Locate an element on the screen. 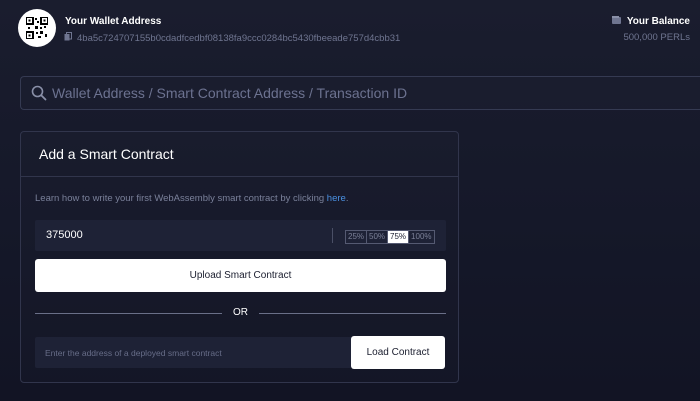 The width and height of the screenshot is (700, 401). search-icon is located at coordinates (39, 93).